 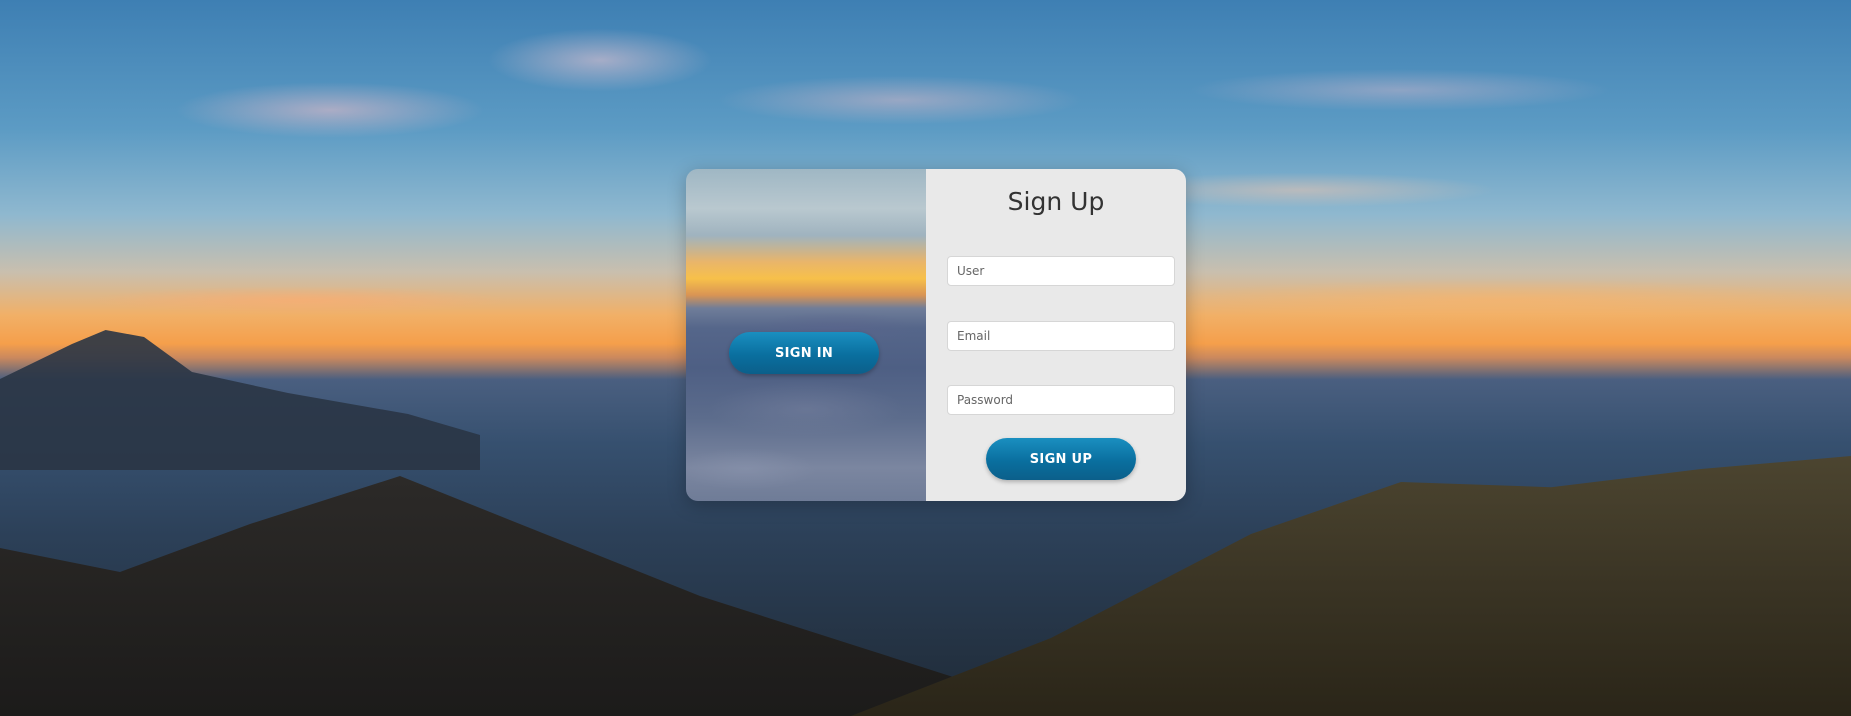 I want to click on sign-in-button: SIGN IN, so click(x=804, y=353).